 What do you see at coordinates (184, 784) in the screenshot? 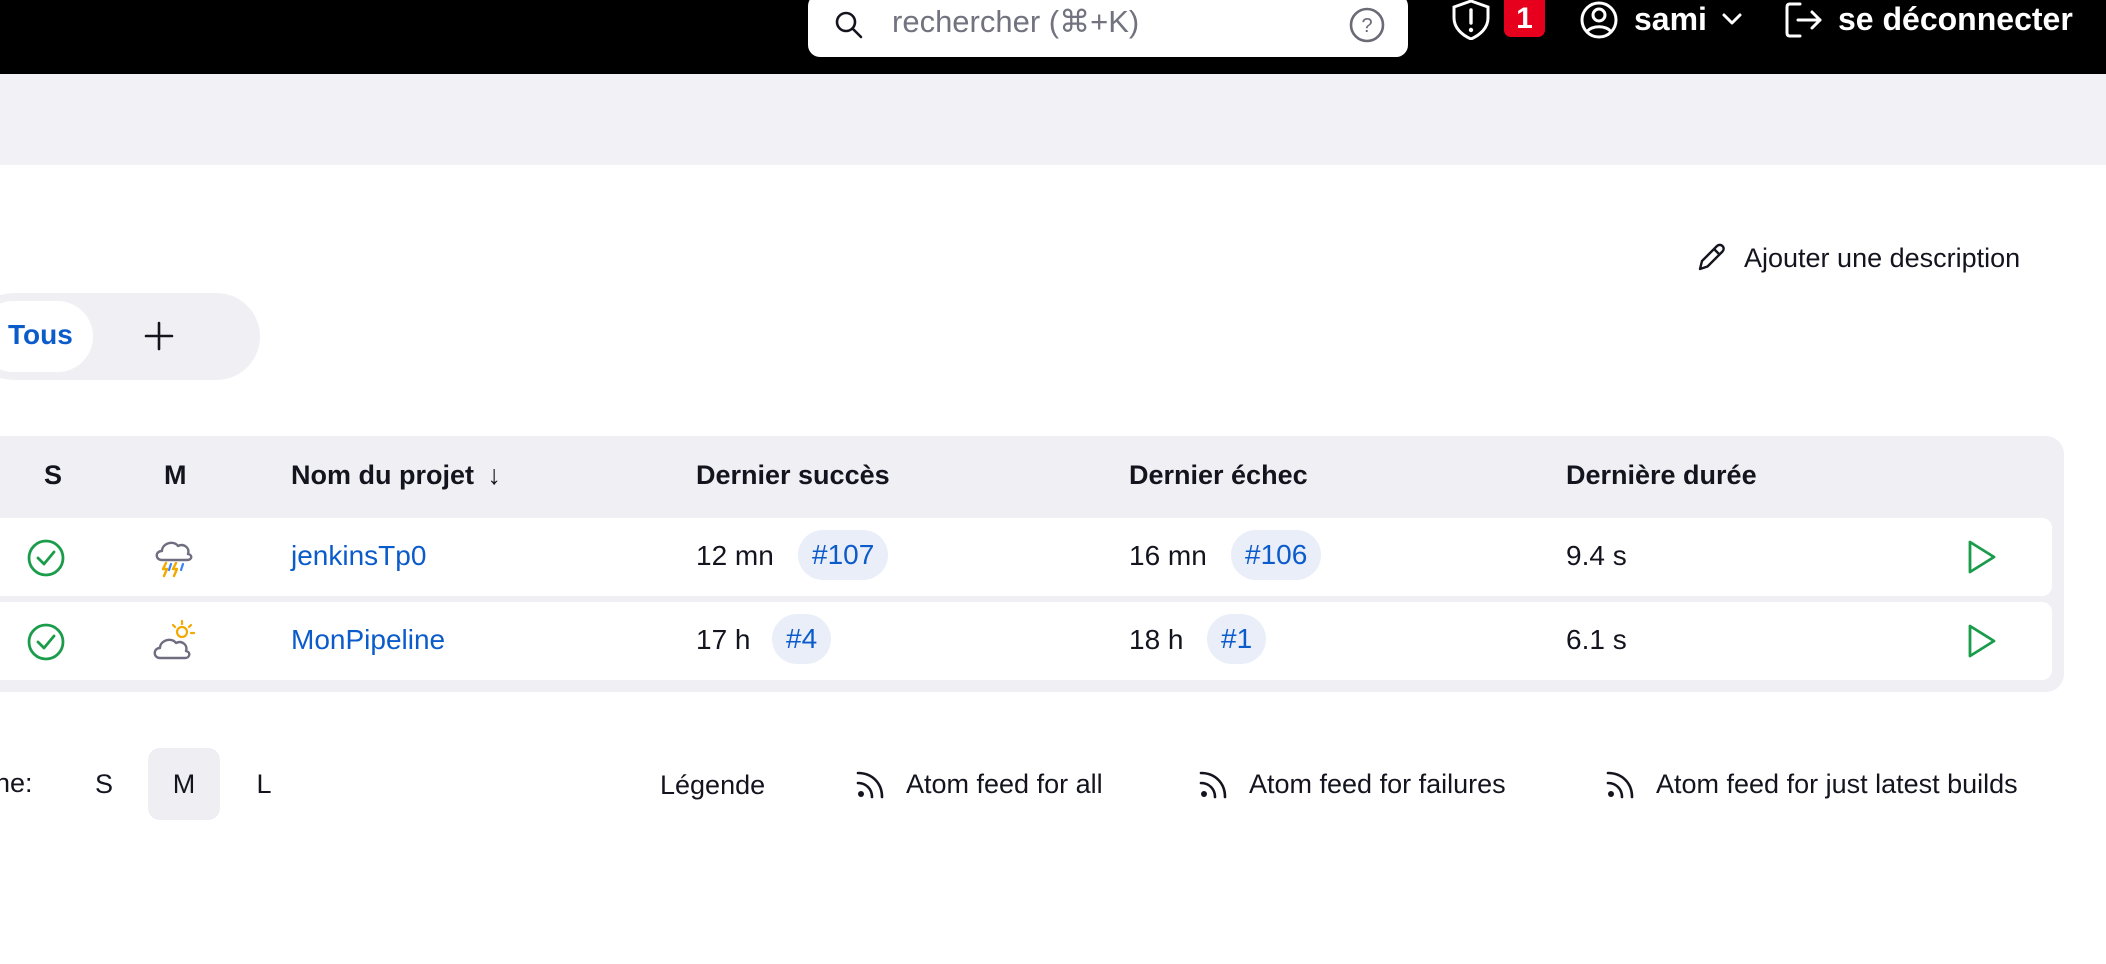
I see `icon-size-m-button: M` at bounding box center [184, 784].